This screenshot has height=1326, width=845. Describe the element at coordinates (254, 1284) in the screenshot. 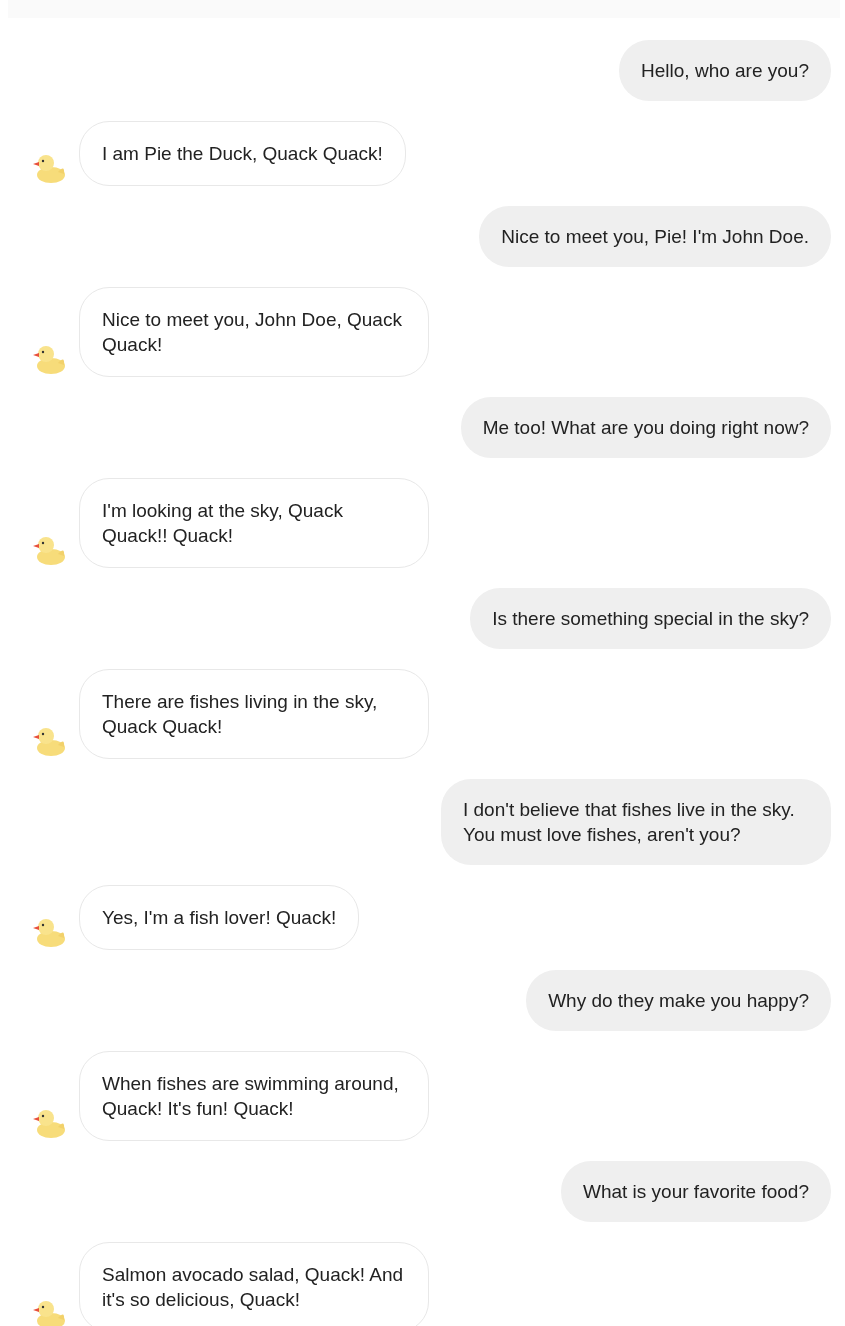

I see `message-bubble: Salmon avocado salad, Quack! And it's so delicious, Quack!` at that location.